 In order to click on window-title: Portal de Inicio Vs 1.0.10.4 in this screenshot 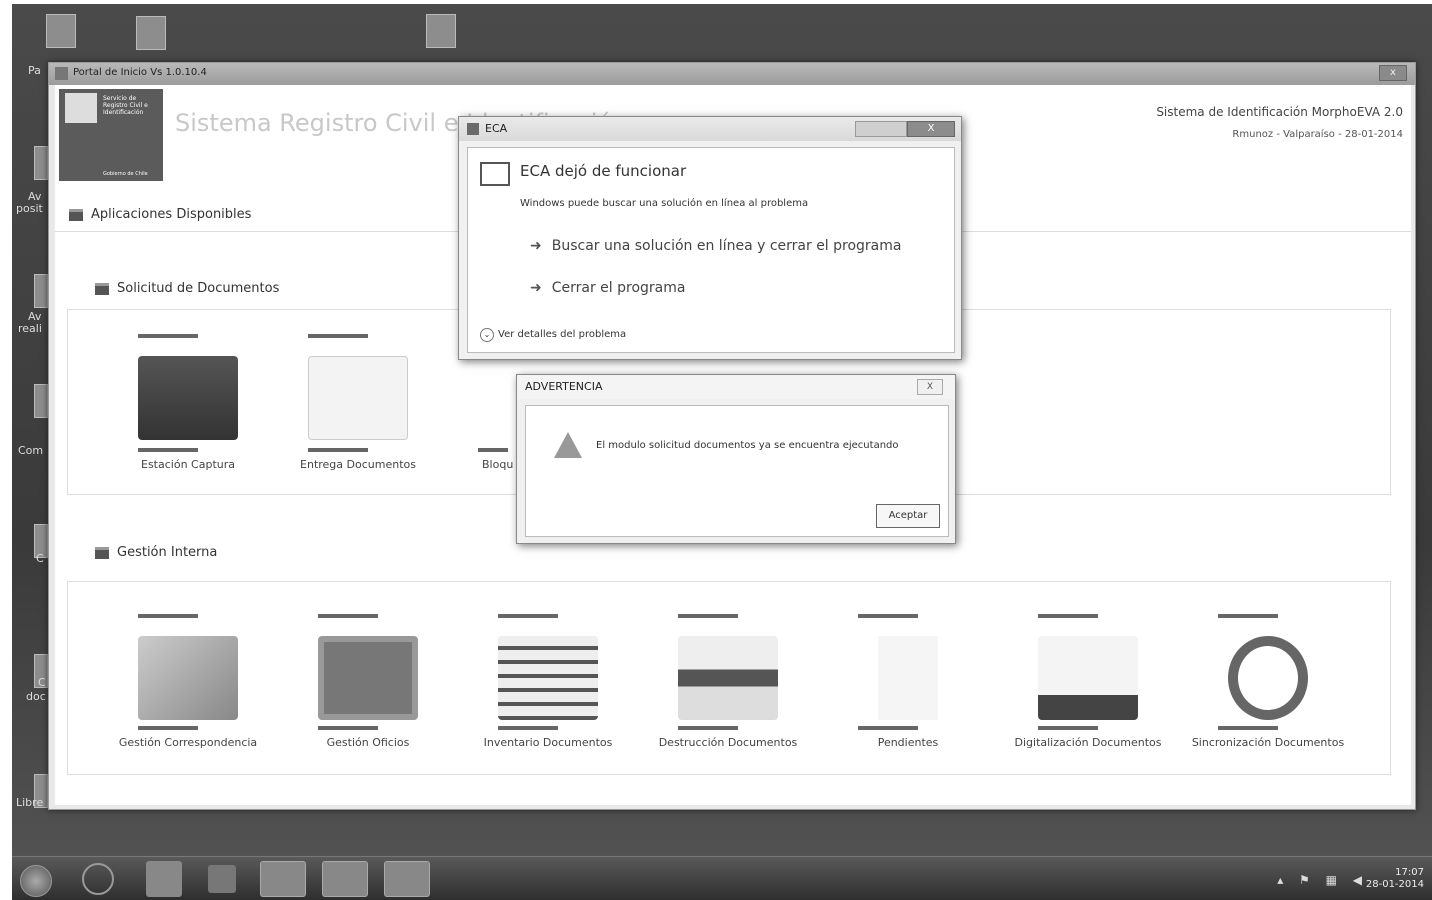, I will do `click(140, 72)`.